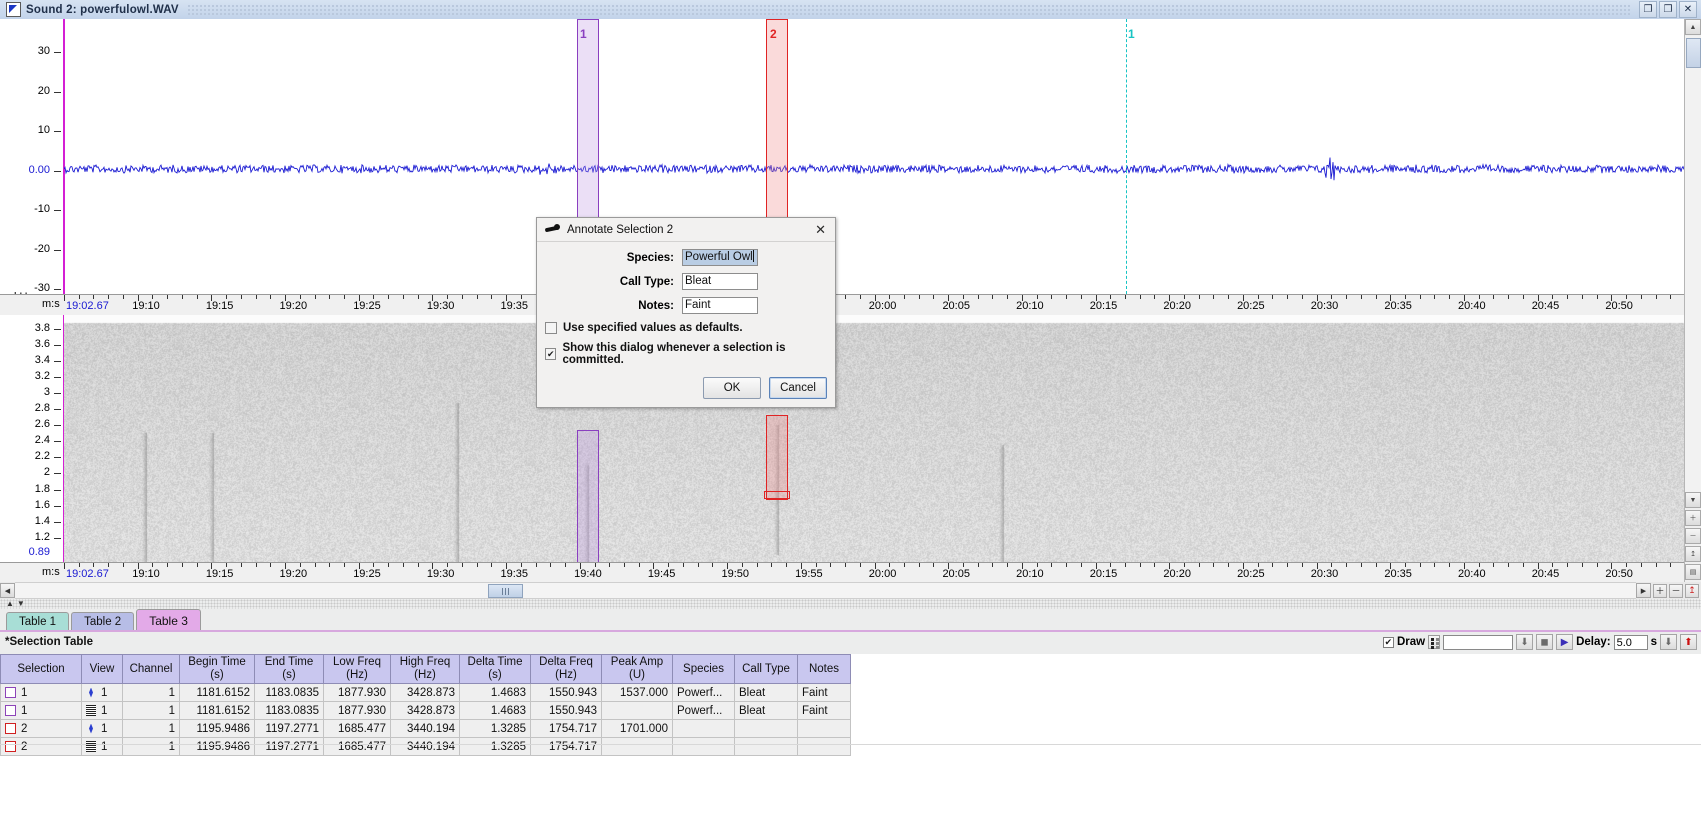 This screenshot has width=1701, height=823. Describe the element at coordinates (1668, 9) in the screenshot. I see `maximize-button: ❐` at that location.